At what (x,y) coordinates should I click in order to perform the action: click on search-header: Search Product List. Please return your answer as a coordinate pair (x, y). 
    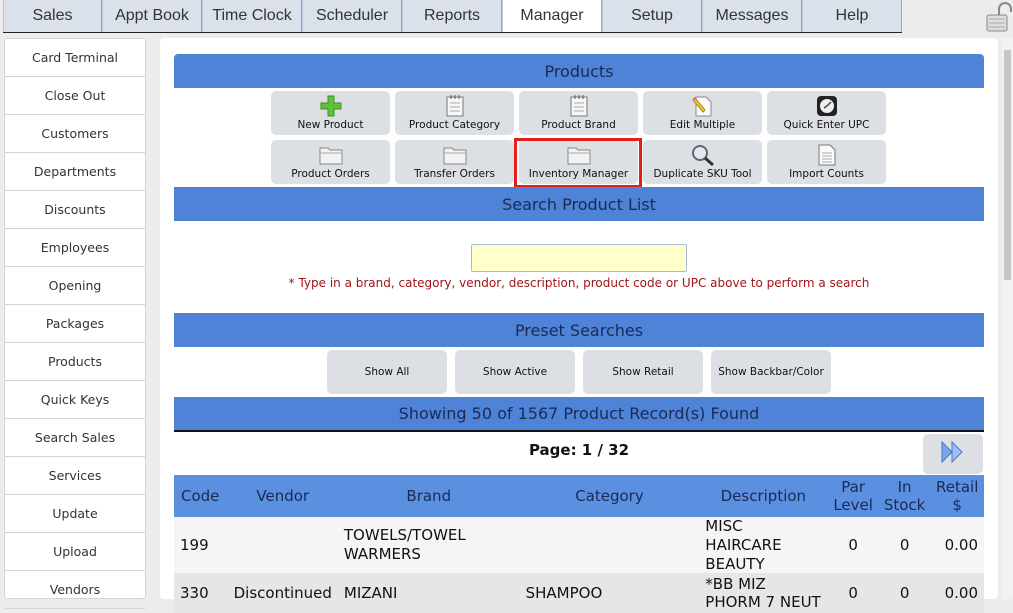
    Looking at the image, I should click on (579, 204).